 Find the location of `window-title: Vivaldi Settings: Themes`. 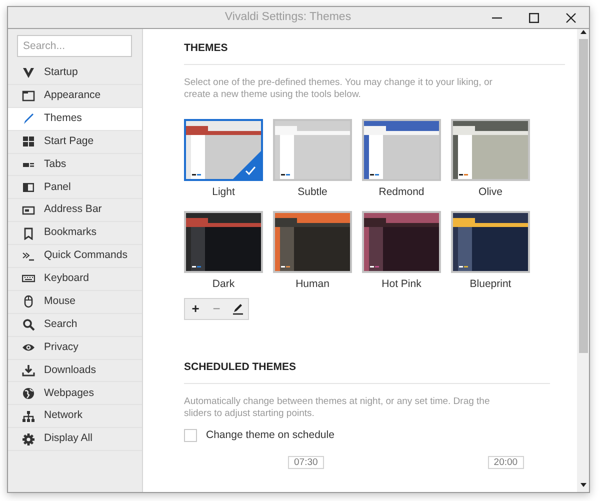

window-title: Vivaldi Settings: Themes is located at coordinates (288, 17).